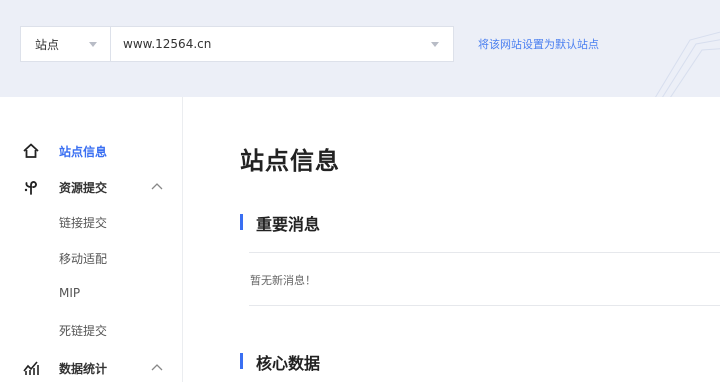 The image size is (720, 382). Describe the element at coordinates (687, 64) in the screenshot. I see `decoration-graphic` at that location.